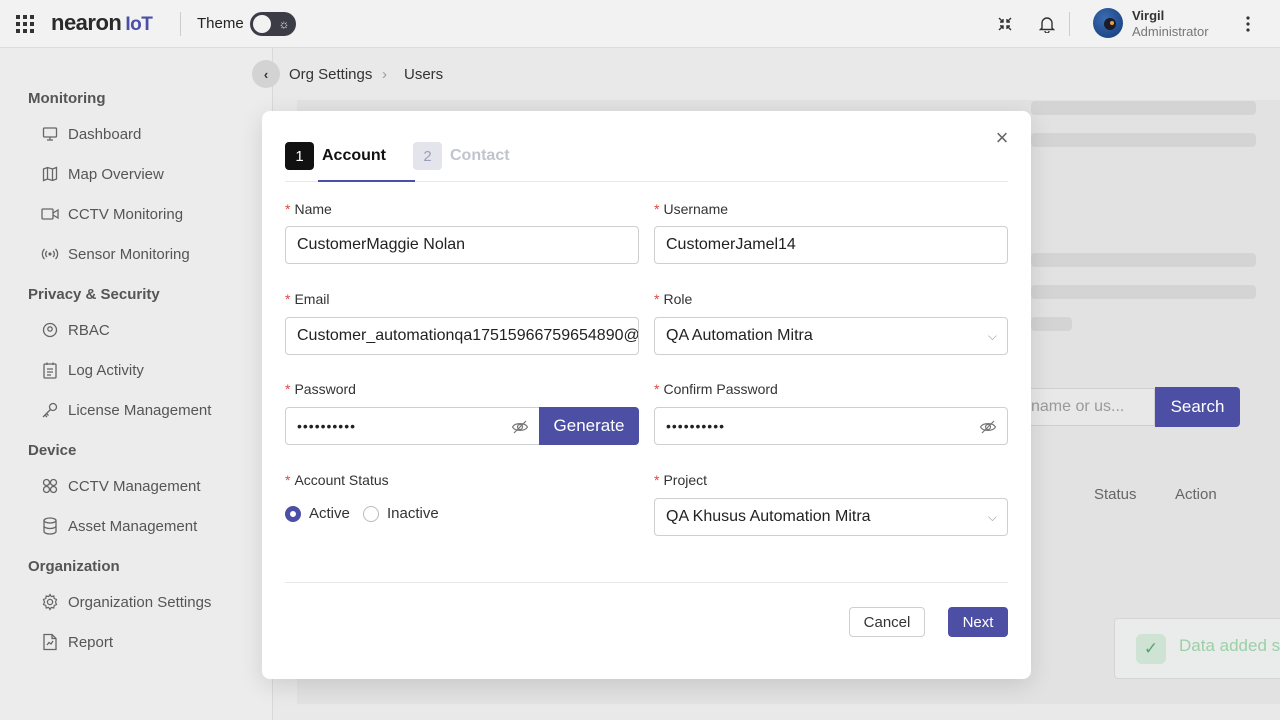 This screenshot has height=720, width=1280. What do you see at coordinates (371, 513) in the screenshot?
I see `radio-unchecked` at bounding box center [371, 513].